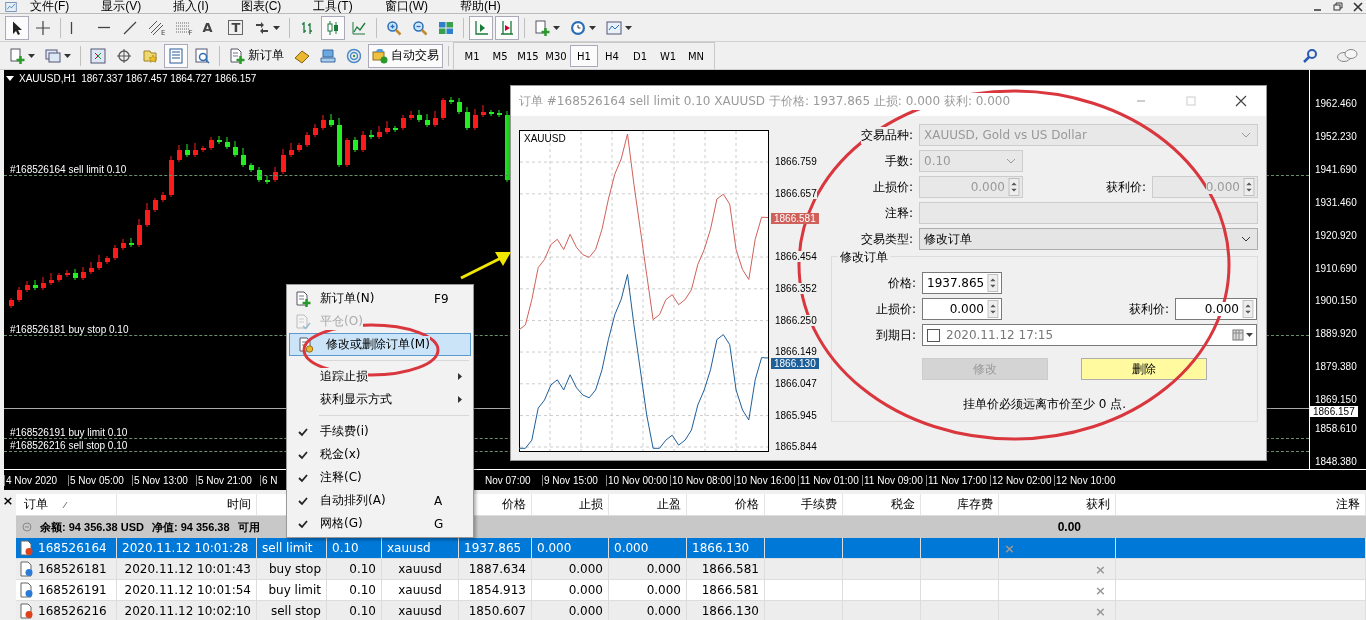  What do you see at coordinates (668, 56) in the screenshot?
I see `timeframe-button: W1` at bounding box center [668, 56].